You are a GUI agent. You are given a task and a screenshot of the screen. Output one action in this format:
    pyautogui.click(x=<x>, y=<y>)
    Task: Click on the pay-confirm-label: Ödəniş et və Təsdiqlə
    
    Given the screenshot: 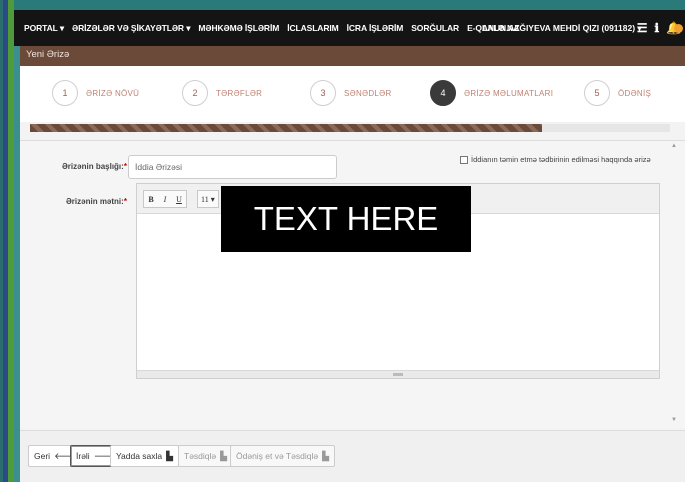 What is the action you would take?
    pyautogui.click(x=277, y=456)
    